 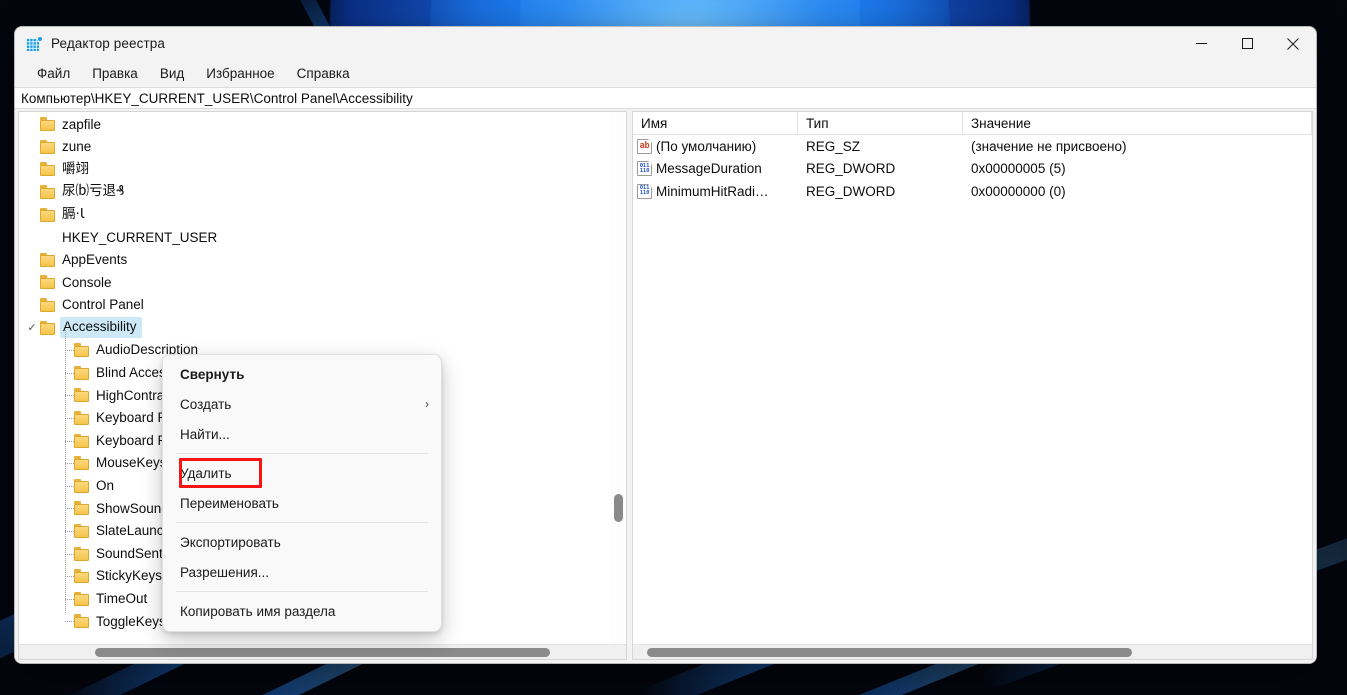 I want to click on column-header-type: Тип, so click(x=880, y=123).